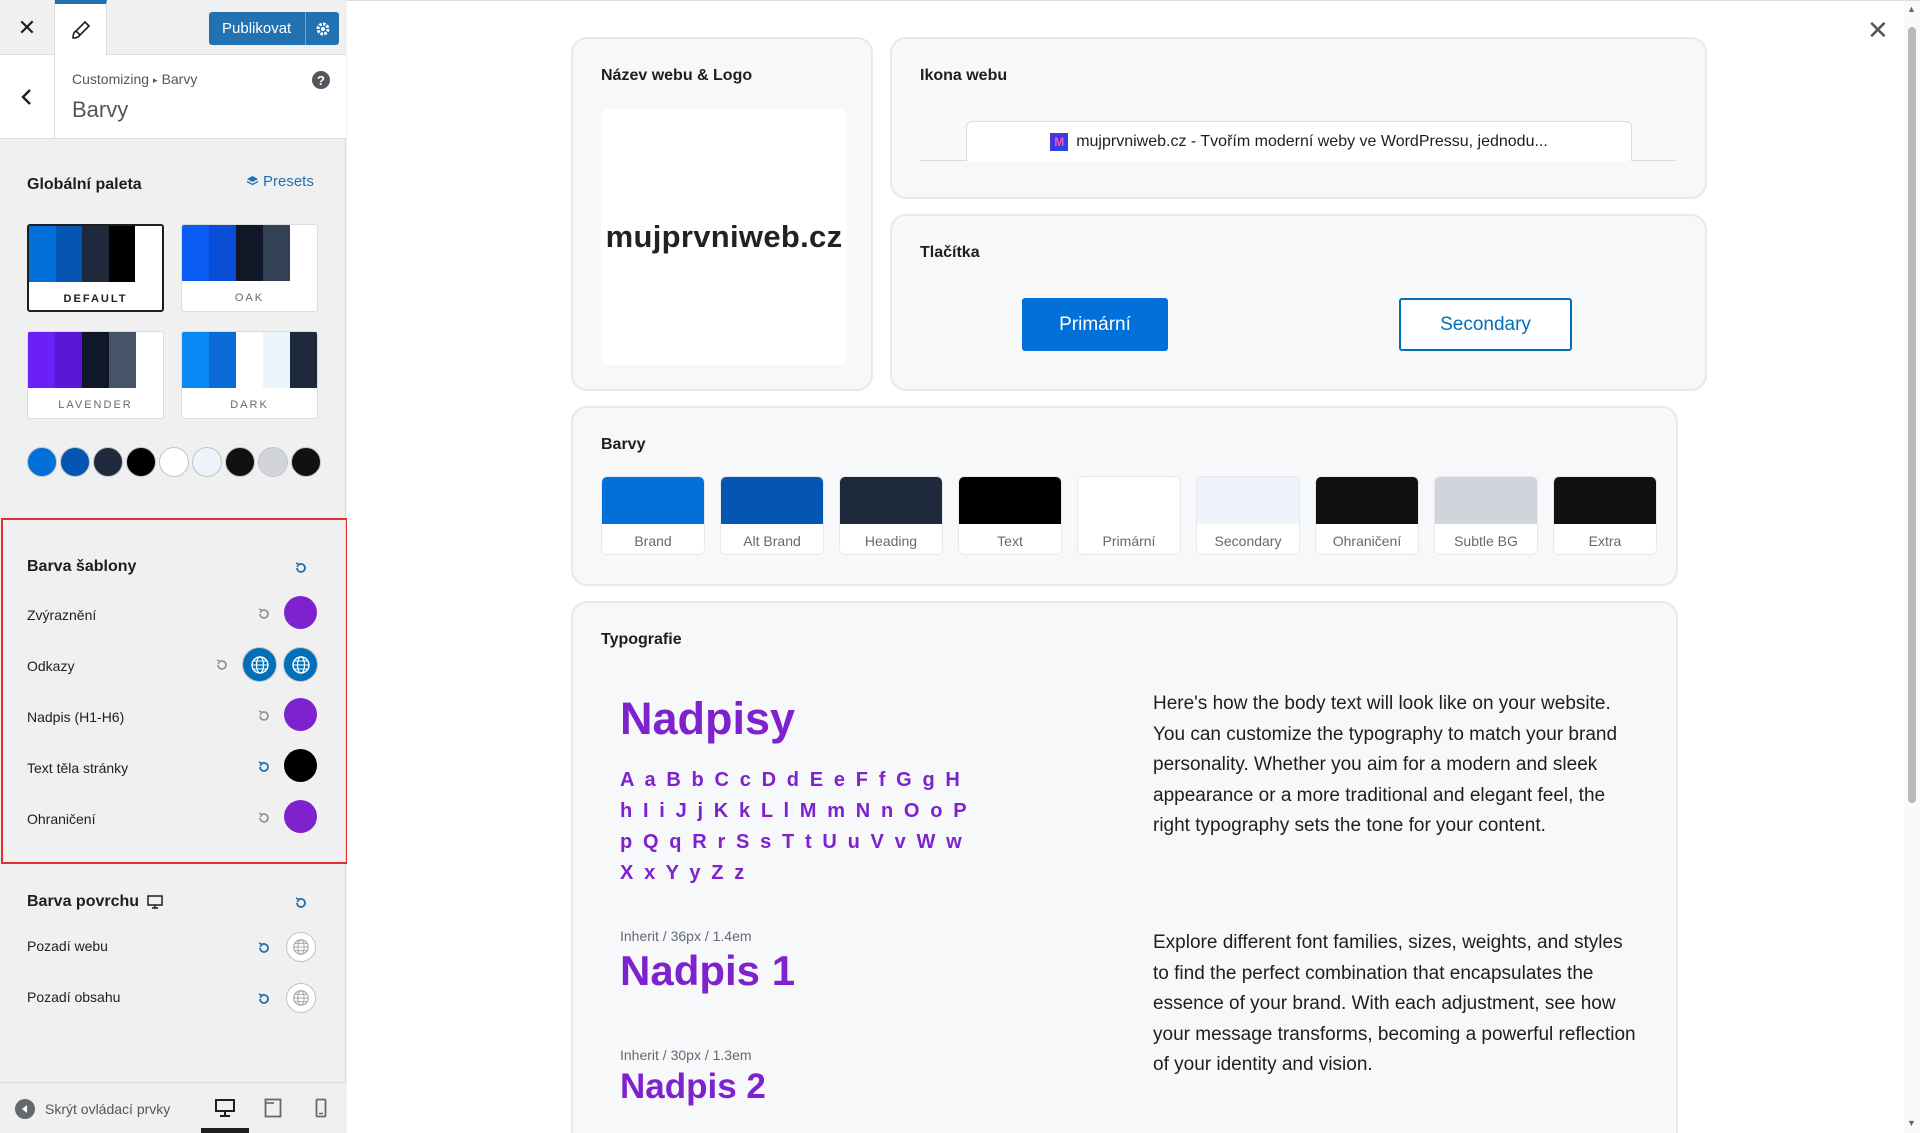 This screenshot has width=1920, height=1133. What do you see at coordinates (1129, 541) in the screenshot?
I see `color-tile-name: Primární` at bounding box center [1129, 541].